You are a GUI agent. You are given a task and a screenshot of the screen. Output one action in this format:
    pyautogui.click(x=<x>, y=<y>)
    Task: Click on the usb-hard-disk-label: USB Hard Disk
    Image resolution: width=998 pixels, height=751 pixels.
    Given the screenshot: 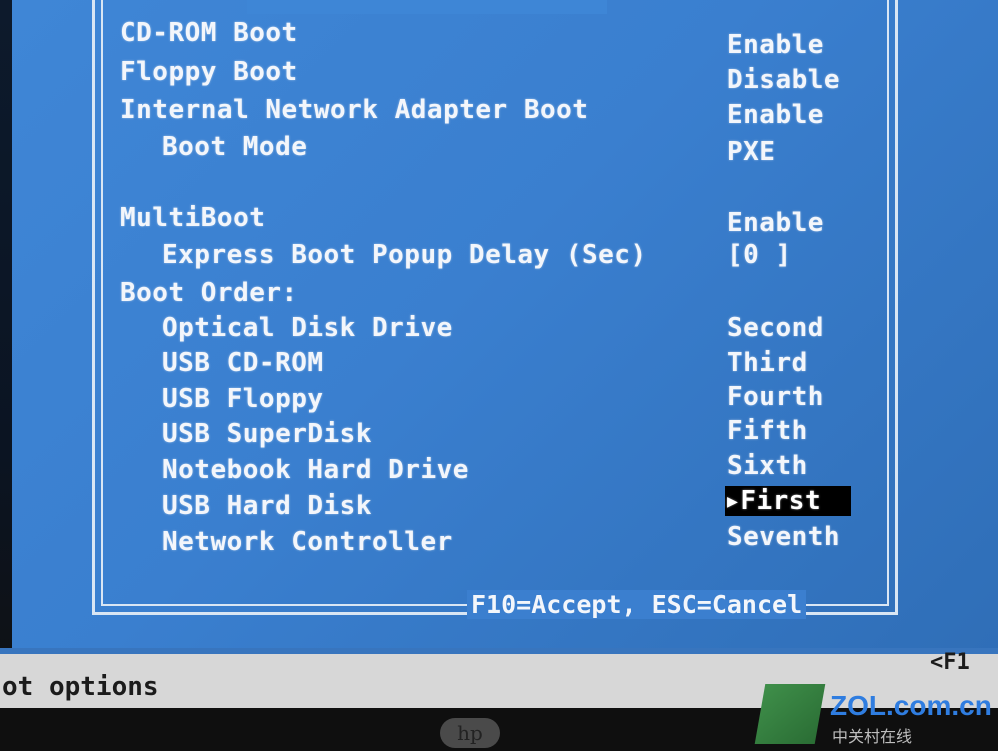 What is the action you would take?
    pyautogui.click(x=267, y=506)
    